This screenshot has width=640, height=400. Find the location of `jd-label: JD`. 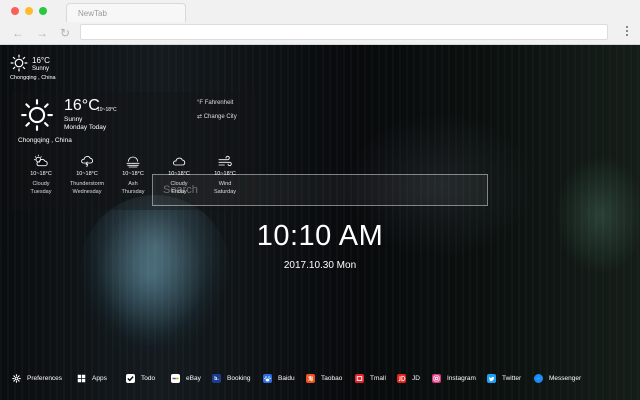

jd-label: JD is located at coordinates (416, 378).